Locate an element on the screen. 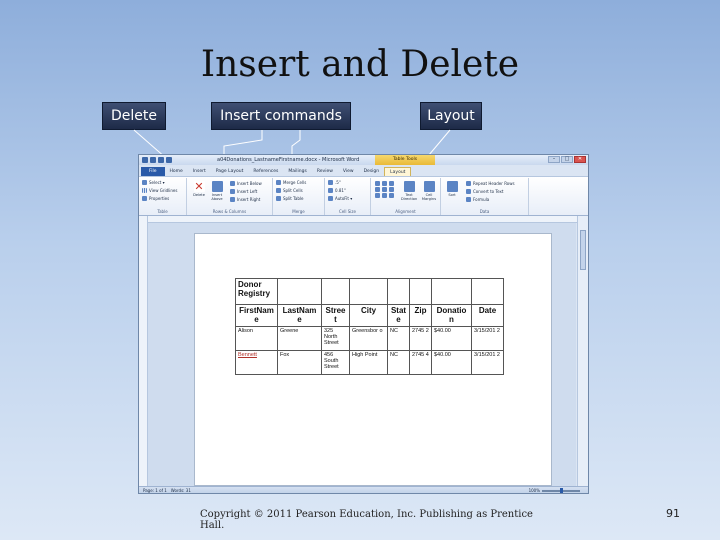 The height and width of the screenshot is (540, 720). ribbon-group-cell-size: .5" 0.81" AutoFit ▾ Cell Size is located at coordinates (348, 196).